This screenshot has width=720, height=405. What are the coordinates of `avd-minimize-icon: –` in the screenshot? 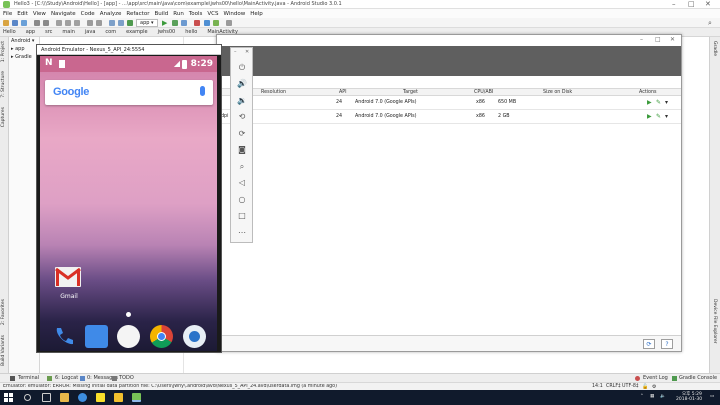 It's located at (641, 39).